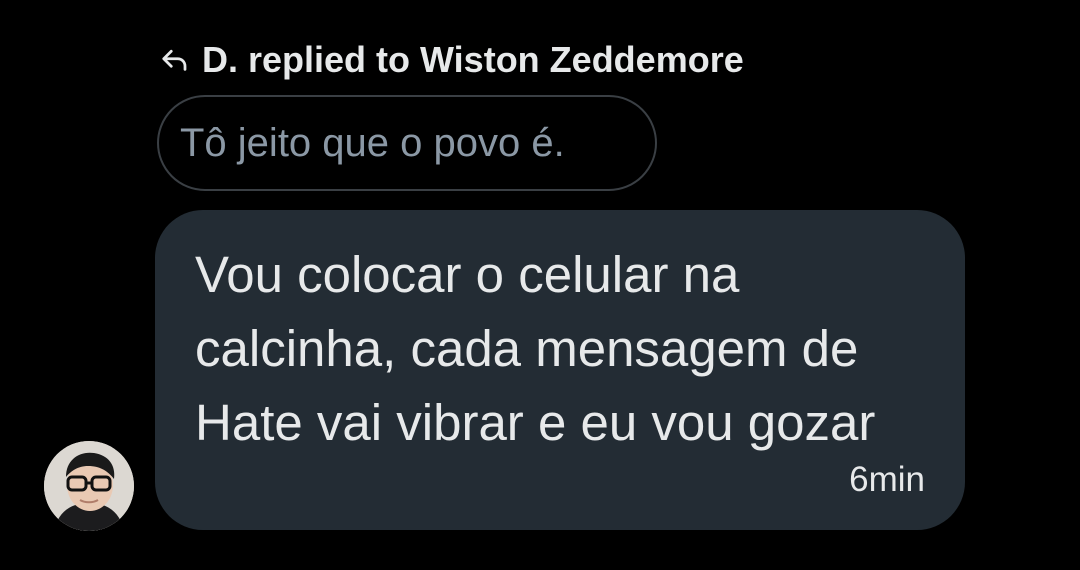 Image resolution: width=1080 pixels, height=570 pixels. I want to click on message-line: Vou colocar o celular na, so click(467, 274).